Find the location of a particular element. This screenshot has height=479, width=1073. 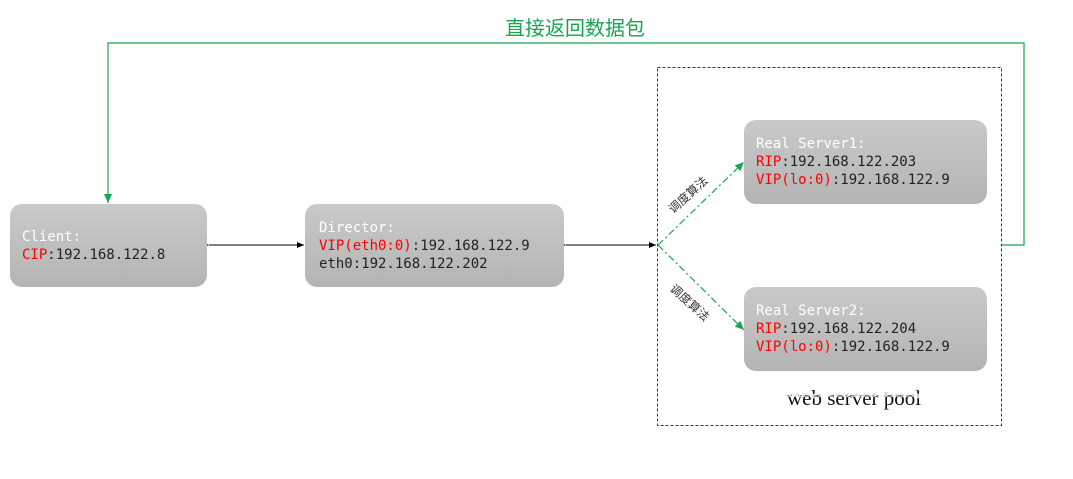

director-vip-value: :192.168.122.9 is located at coordinates (470, 245).